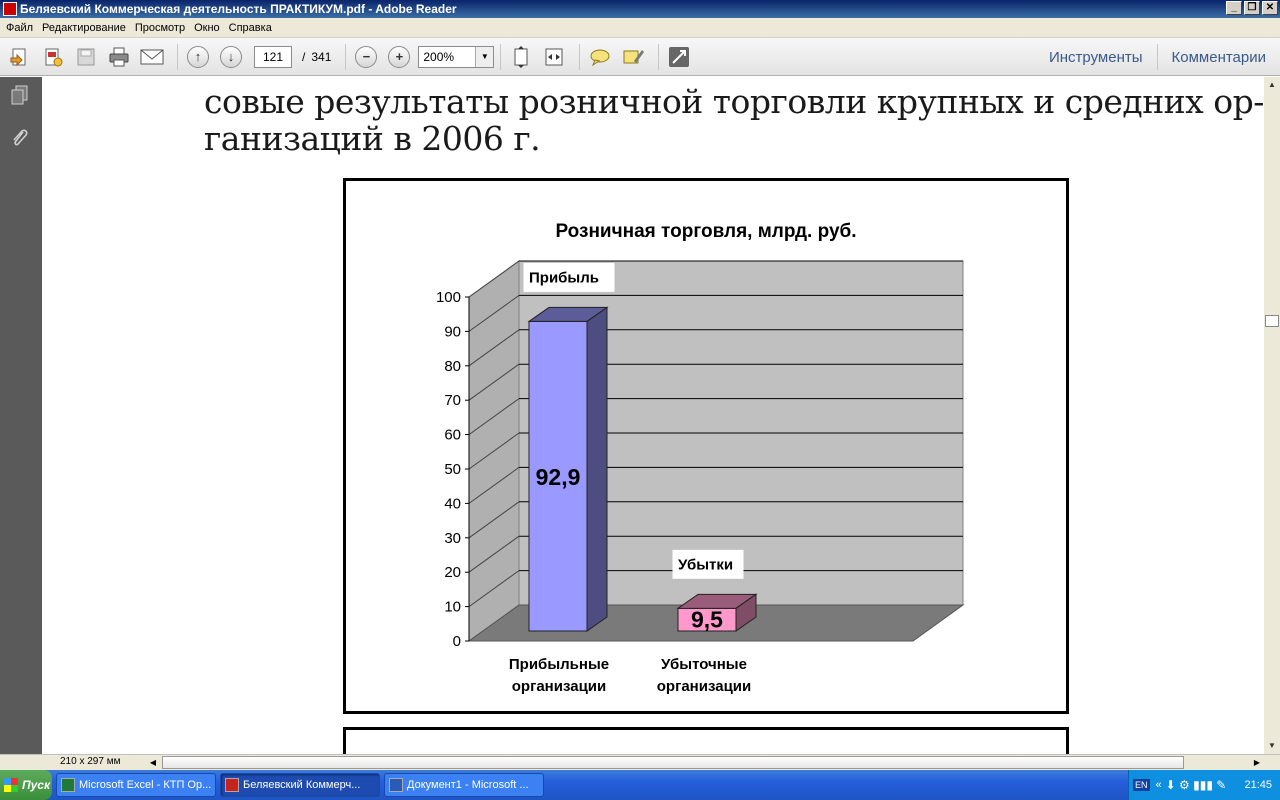  What do you see at coordinates (1096, 57) in the screenshot?
I see `tools-pane-button: Инструменты` at bounding box center [1096, 57].